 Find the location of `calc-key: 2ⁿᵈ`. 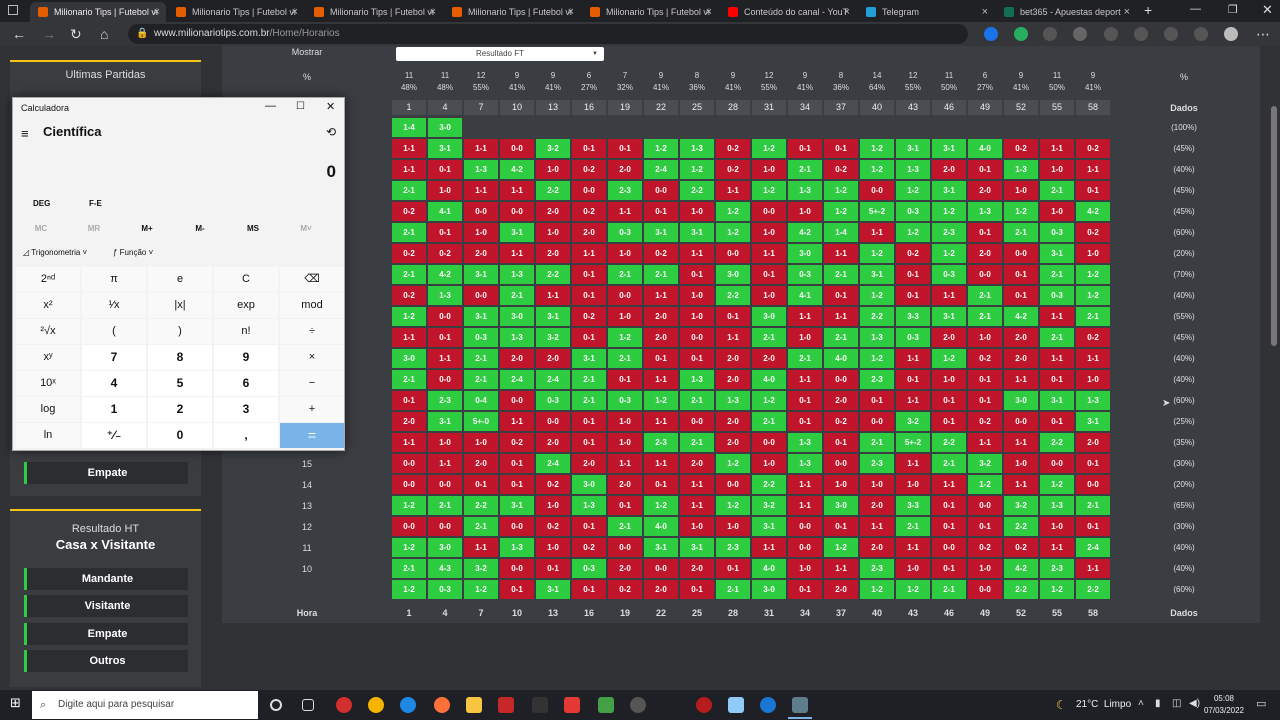

calc-key: 2ⁿᵈ is located at coordinates (48, 279).